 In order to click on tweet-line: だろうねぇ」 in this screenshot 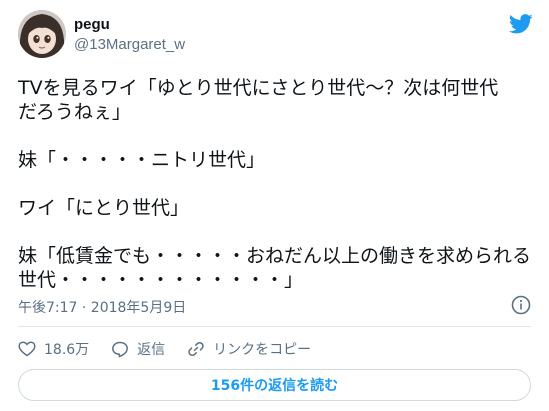, I will do `click(74, 112)`.